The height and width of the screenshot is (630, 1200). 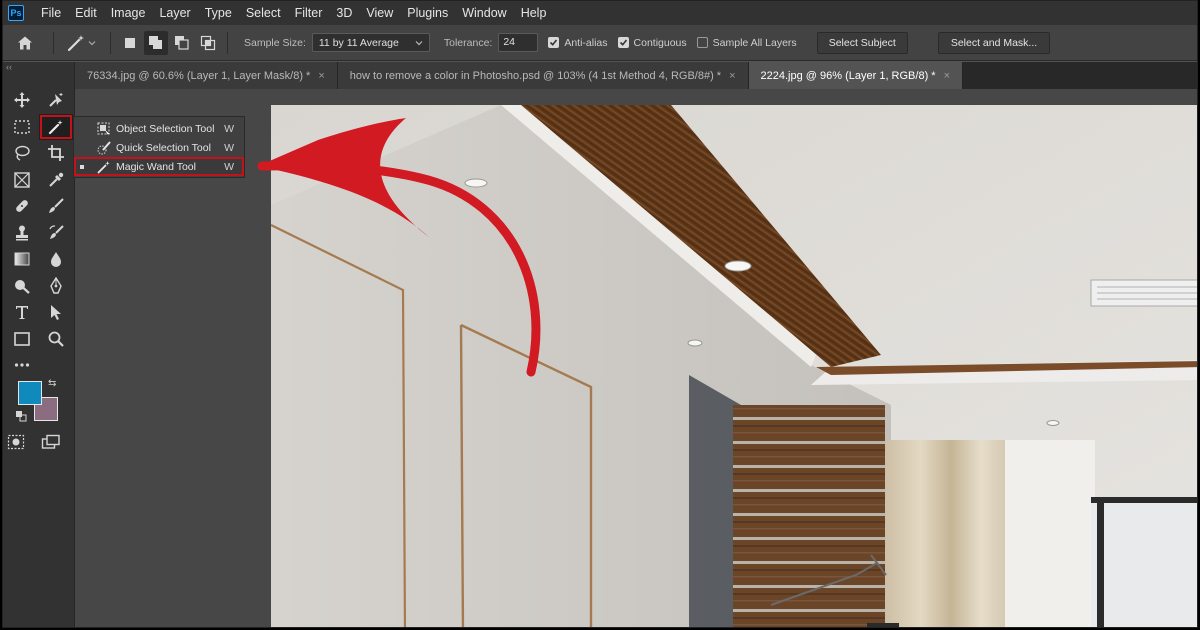 What do you see at coordinates (174, 13) in the screenshot?
I see `menu-layer: Layer` at bounding box center [174, 13].